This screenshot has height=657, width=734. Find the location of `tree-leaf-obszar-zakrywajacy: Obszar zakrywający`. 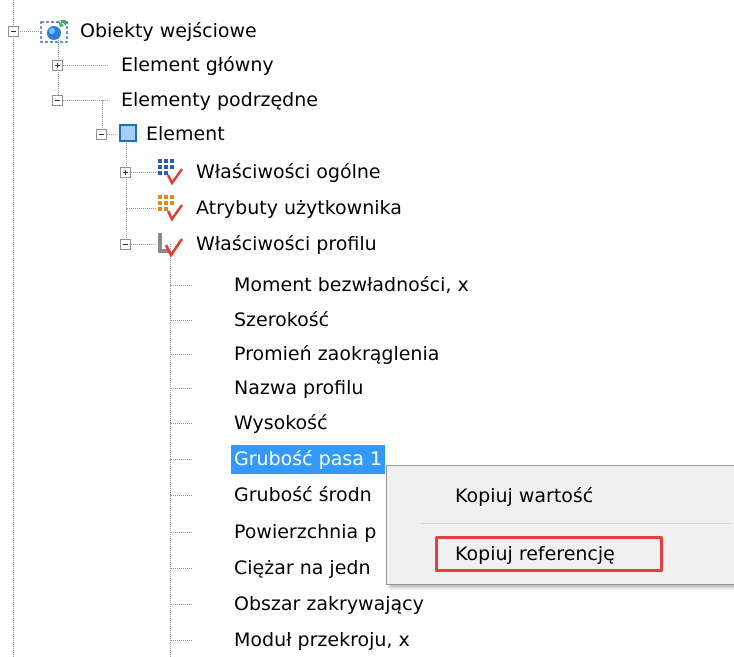

tree-leaf-obszar-zakrywajacy: Obszar zakrywający is located at coordinates (329, 604).